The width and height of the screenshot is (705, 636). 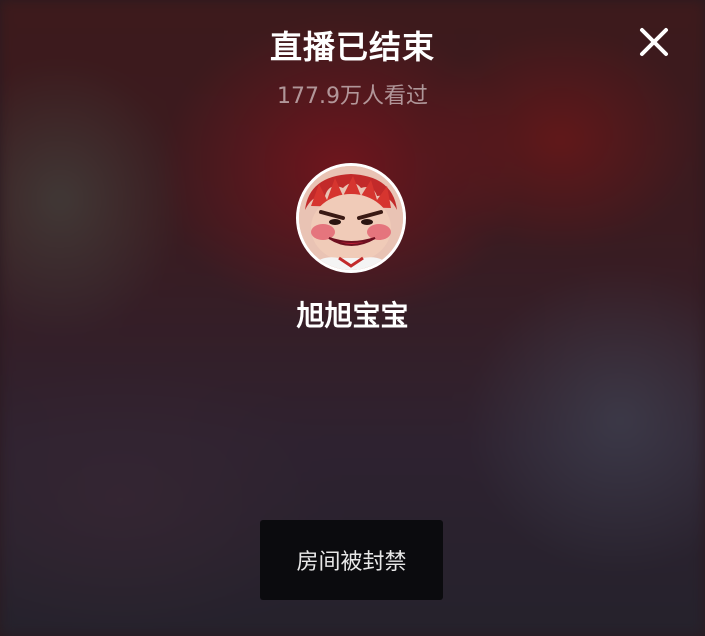 What do you see at coordinates (352, 47) in the screenshot?
I see `page-title: 直播已结束` at bounding box center [352, 47].